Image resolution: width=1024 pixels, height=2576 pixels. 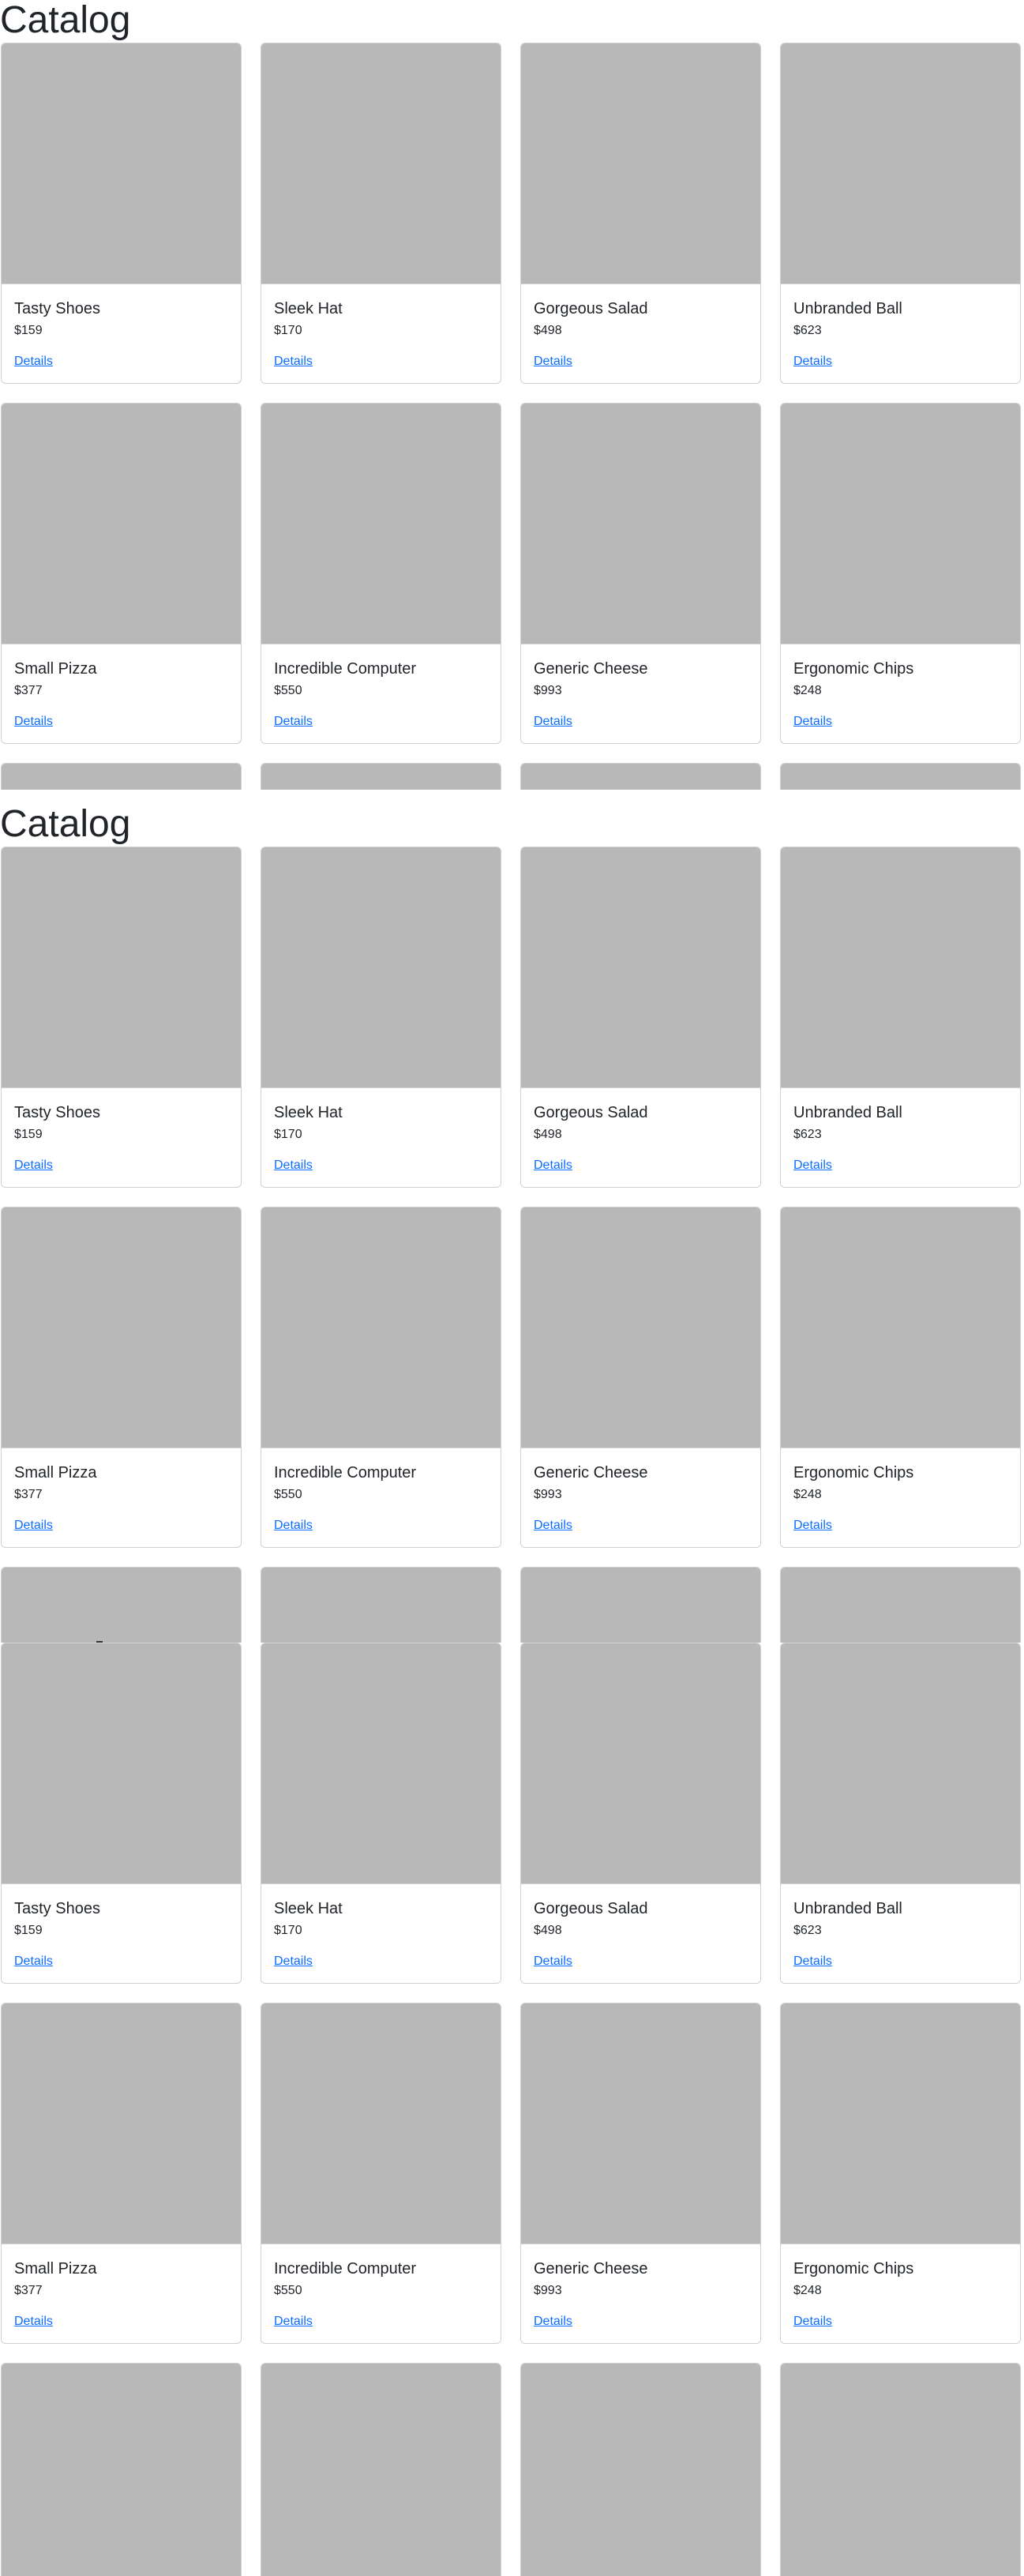 I want to click on product-name: Small Pizza, so click(x=55, y=1472).